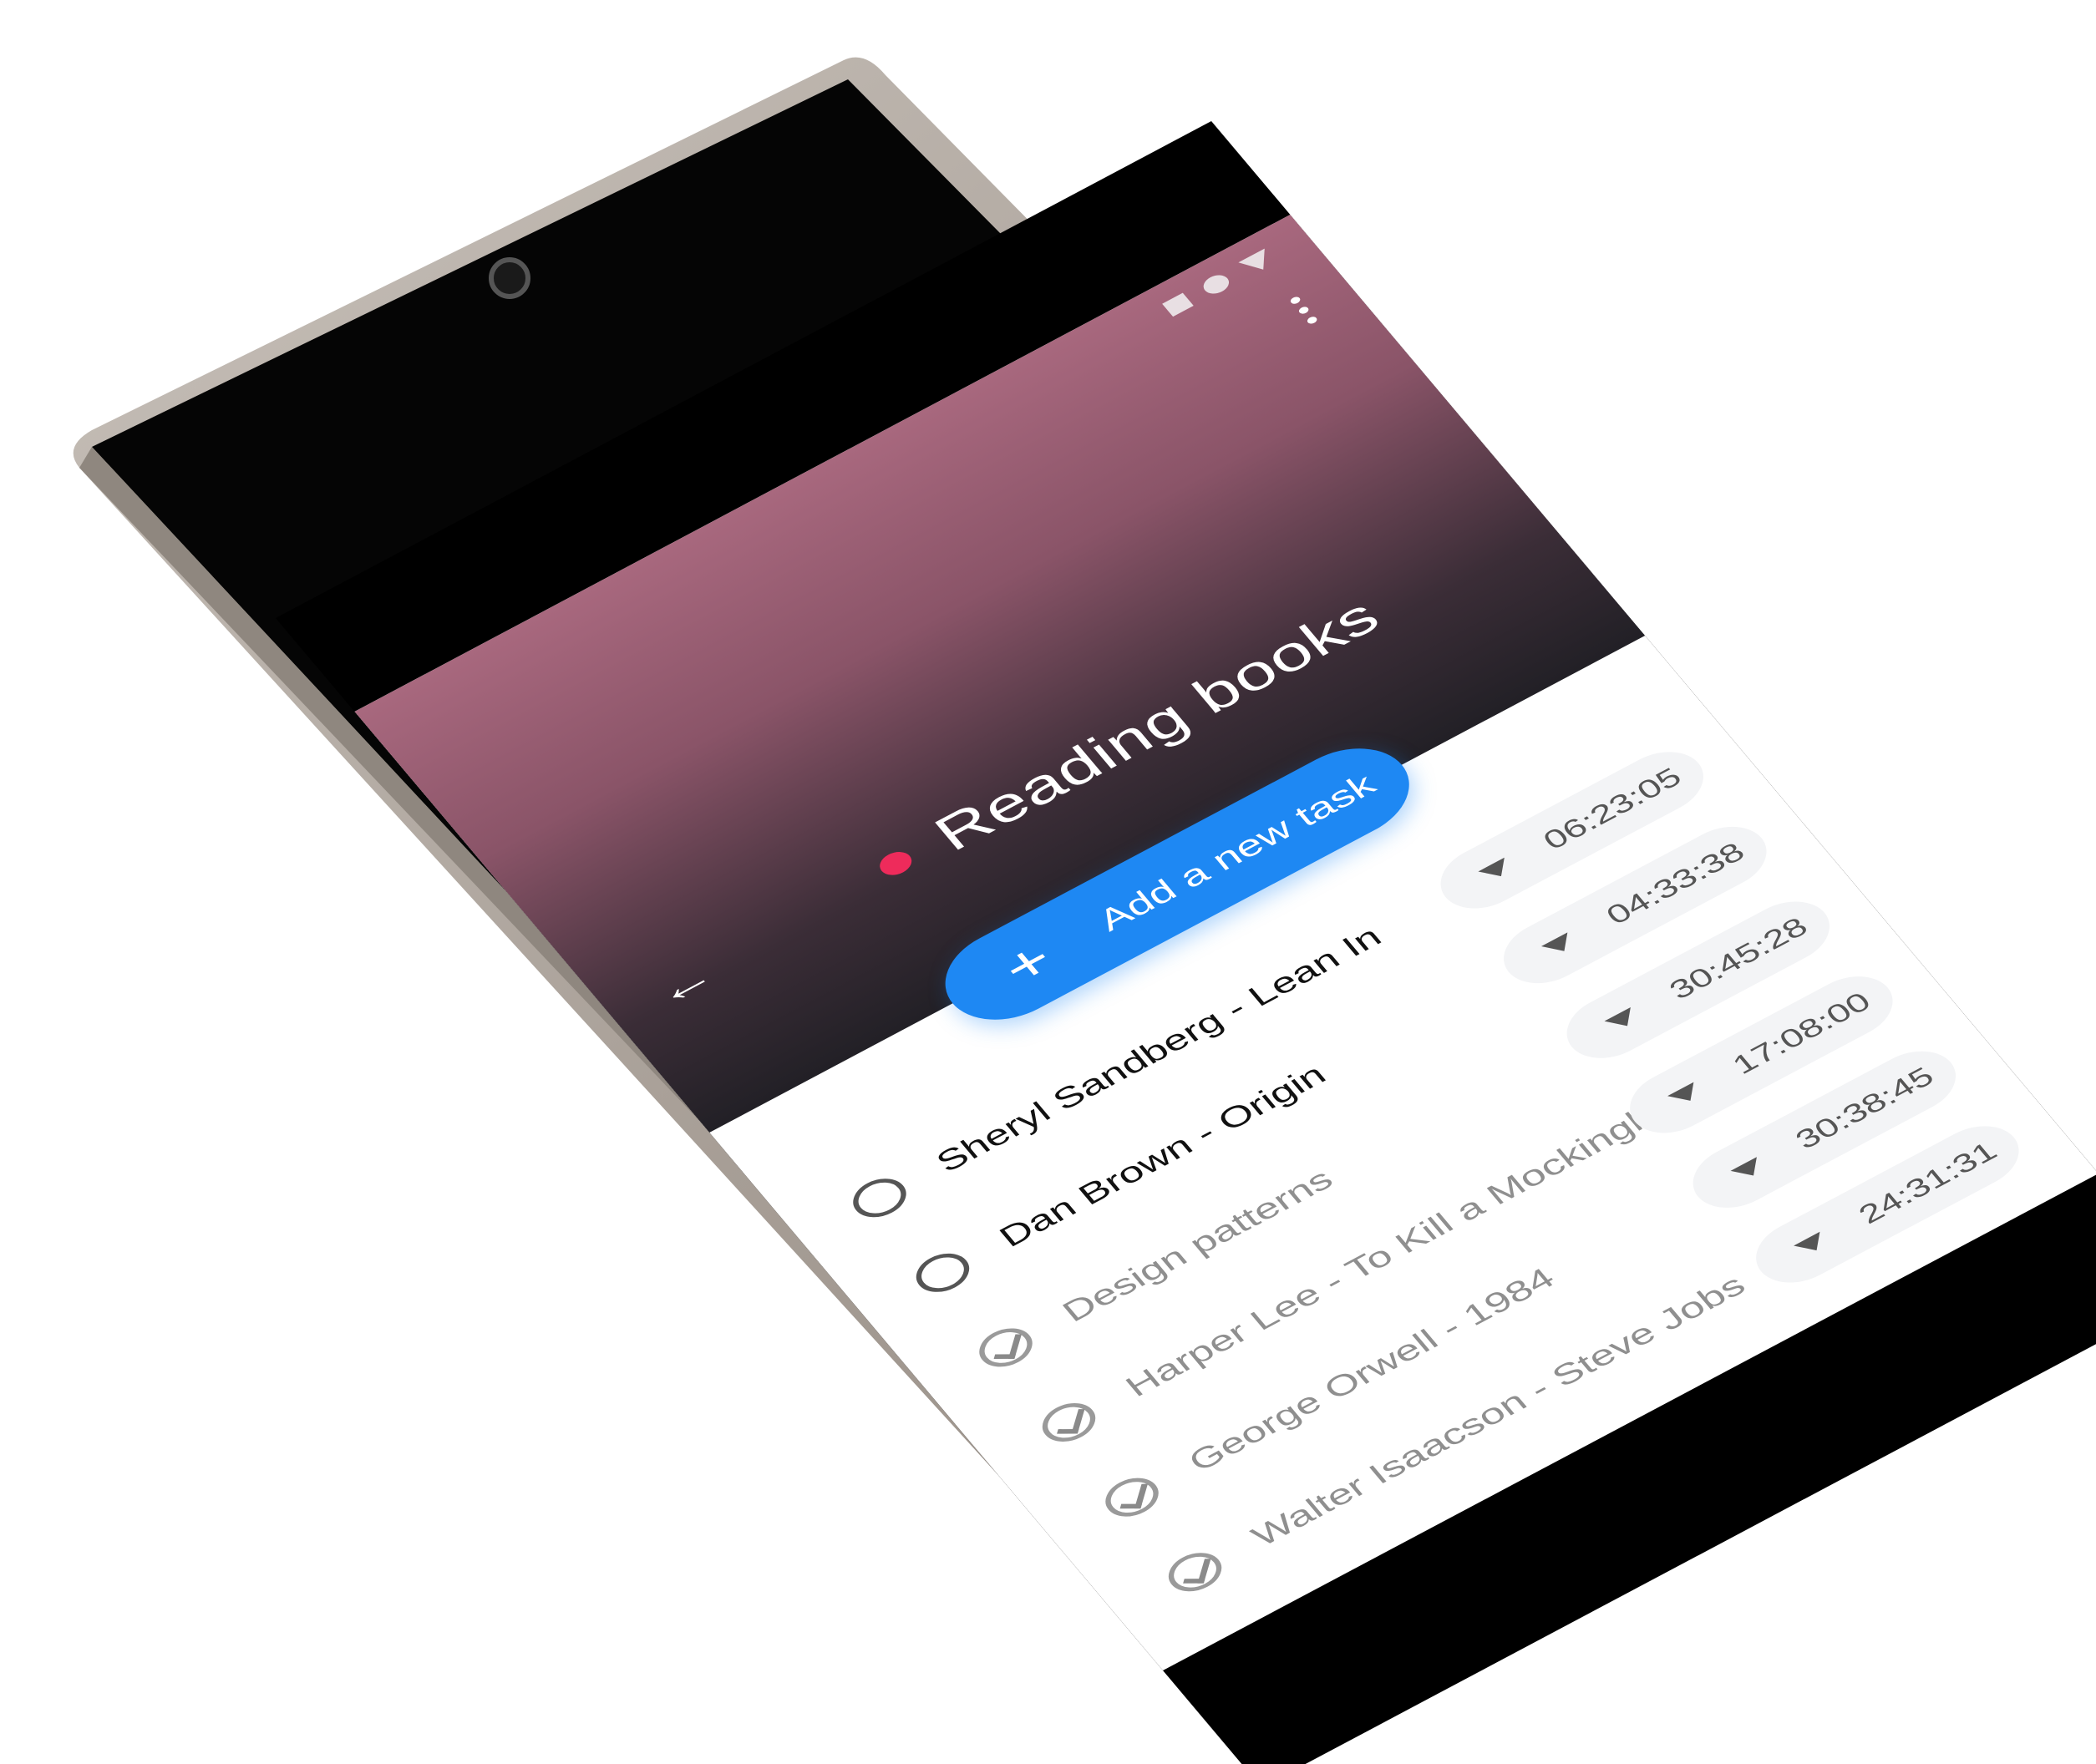 Image resolution: width=2096 pixels, height=1764 pixels. I want to click on category-dot-icon, so click(895, 863).